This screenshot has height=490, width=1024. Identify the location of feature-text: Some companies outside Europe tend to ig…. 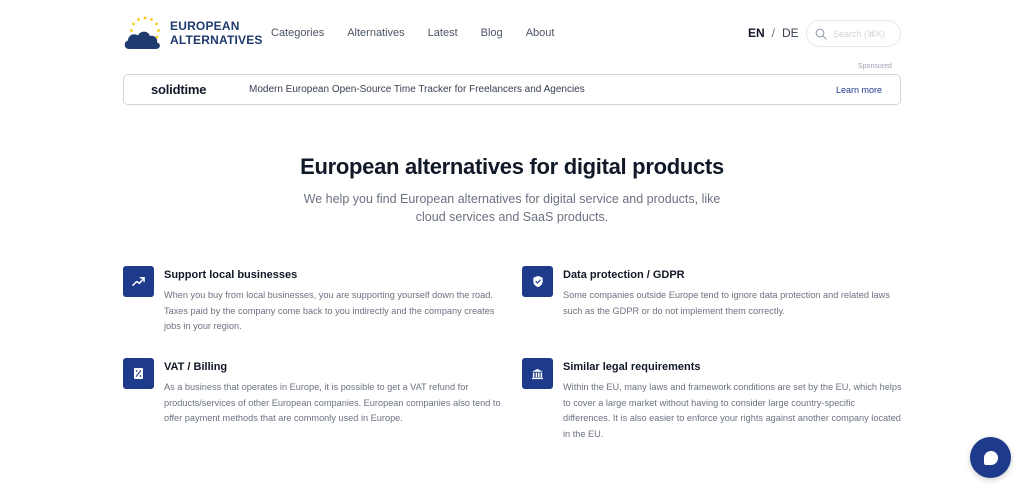
(726, 303).